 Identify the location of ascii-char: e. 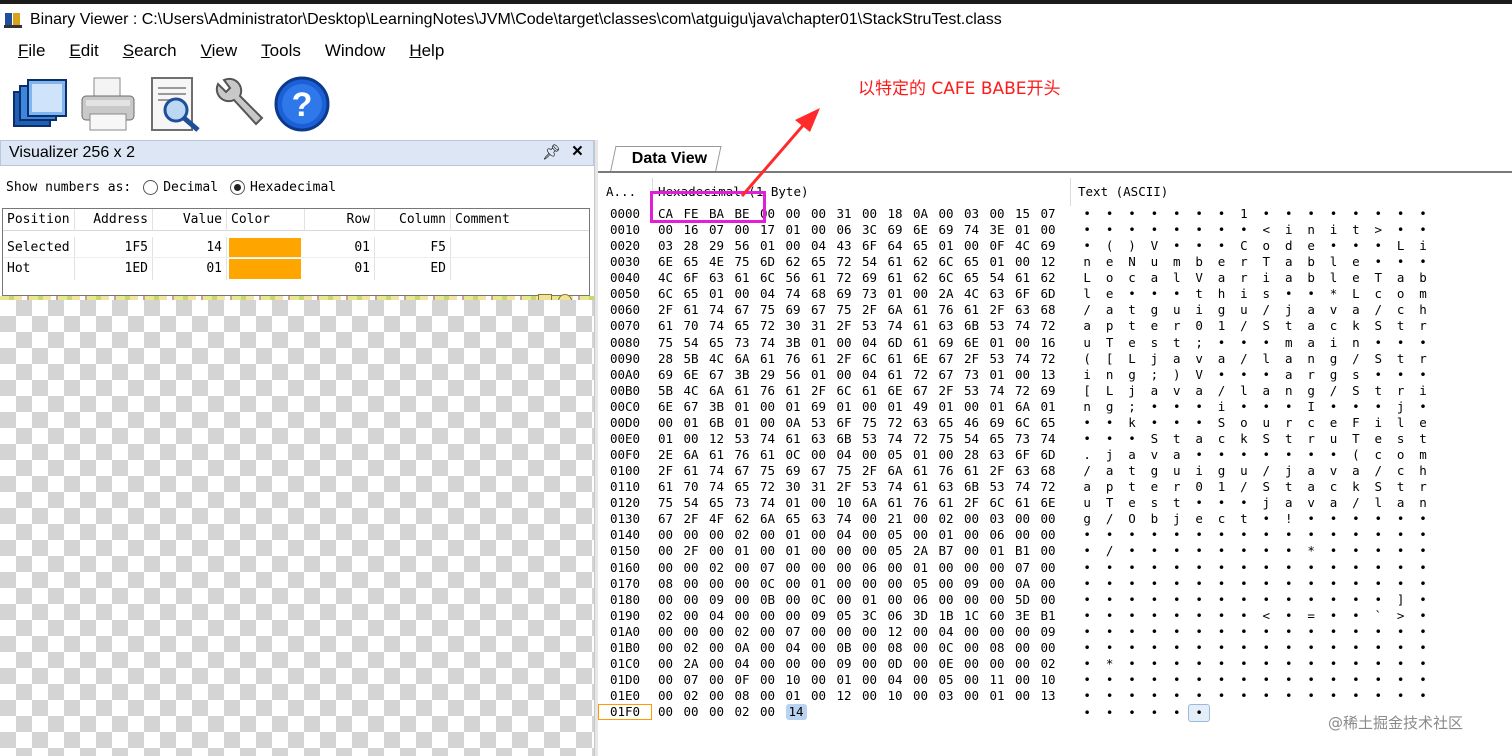
(1132, 343).